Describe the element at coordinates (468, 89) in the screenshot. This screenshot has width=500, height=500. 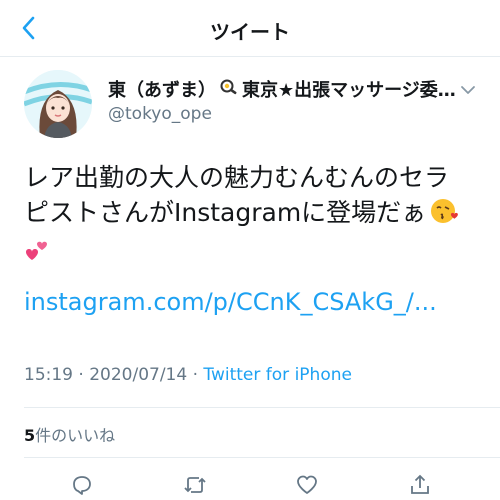
I see `chevron-down-icon` at that location.